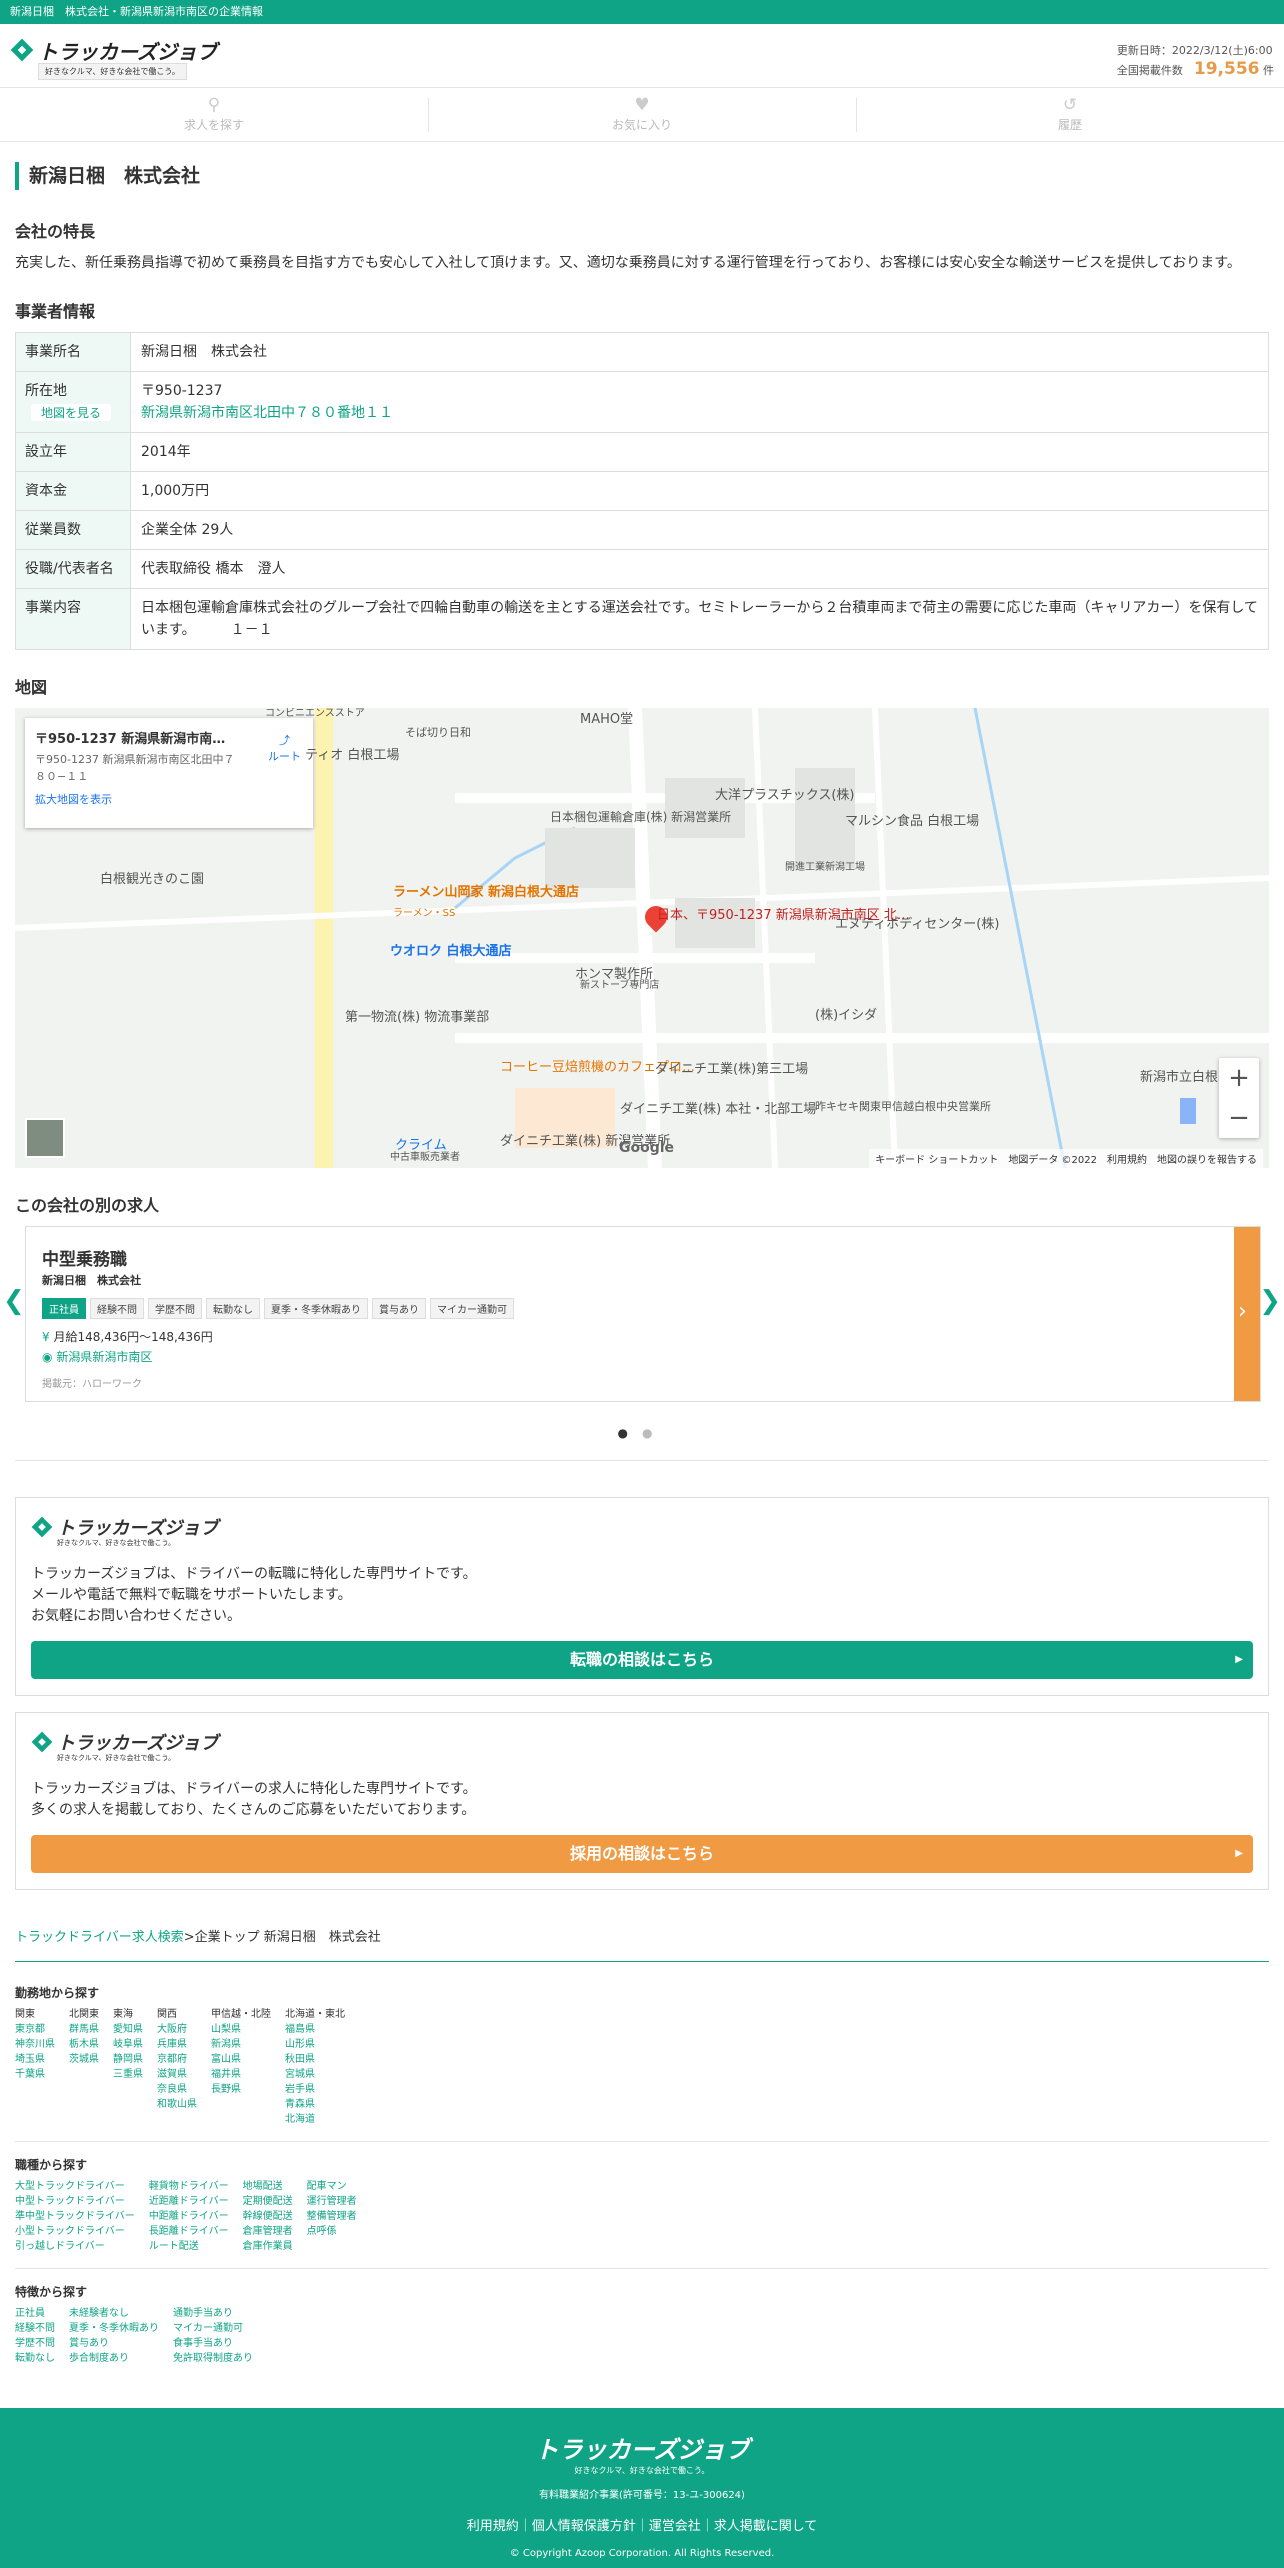 The image size is (1284, 2568). I want to click on area-link: 静岡県, so click(128, 2059).